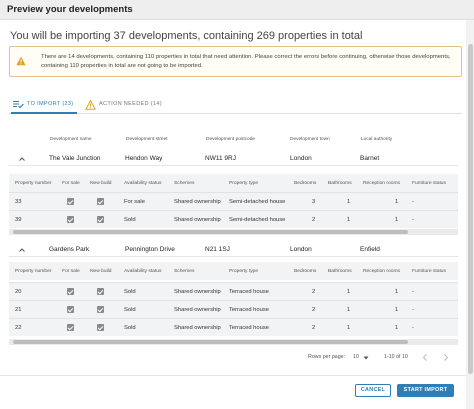 This screenshot has width=474, height=409. Describe the element at coordinates (370, 158) in the screenshot. I see `development-authority: Barnet` at that location.